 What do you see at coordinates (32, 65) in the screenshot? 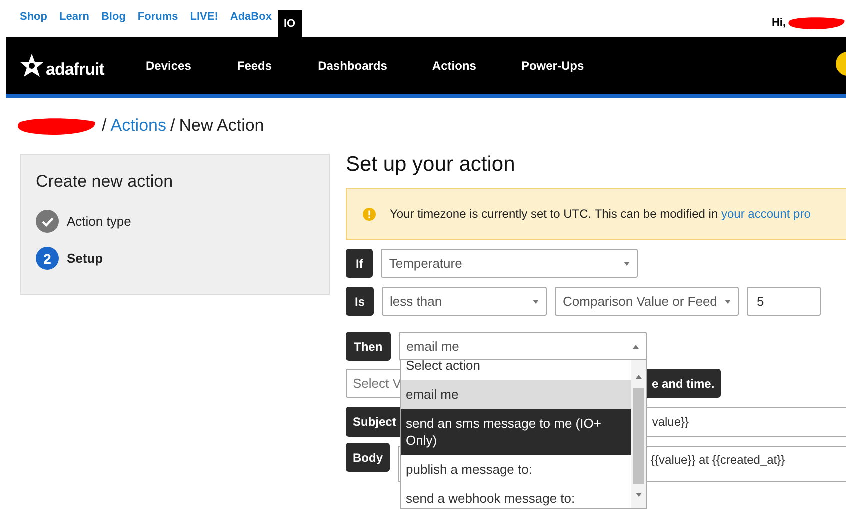
I see `star-logo-icon` at bounding box center [32, 65].